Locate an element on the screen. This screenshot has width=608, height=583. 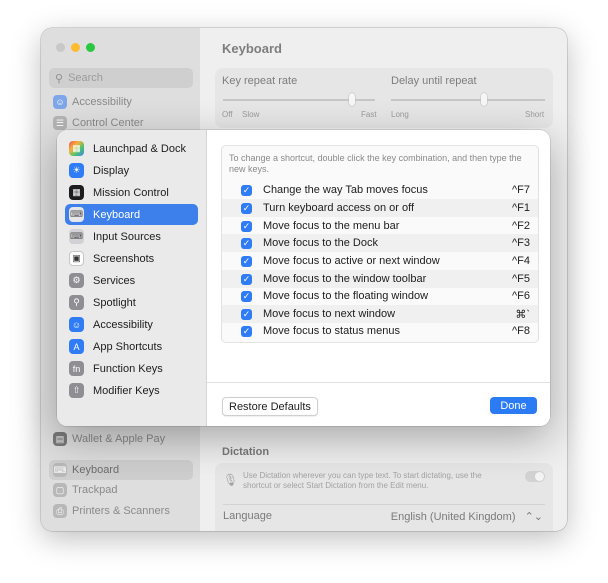
spotlight-icon: ⚲ is located at coordinates (76, 302).